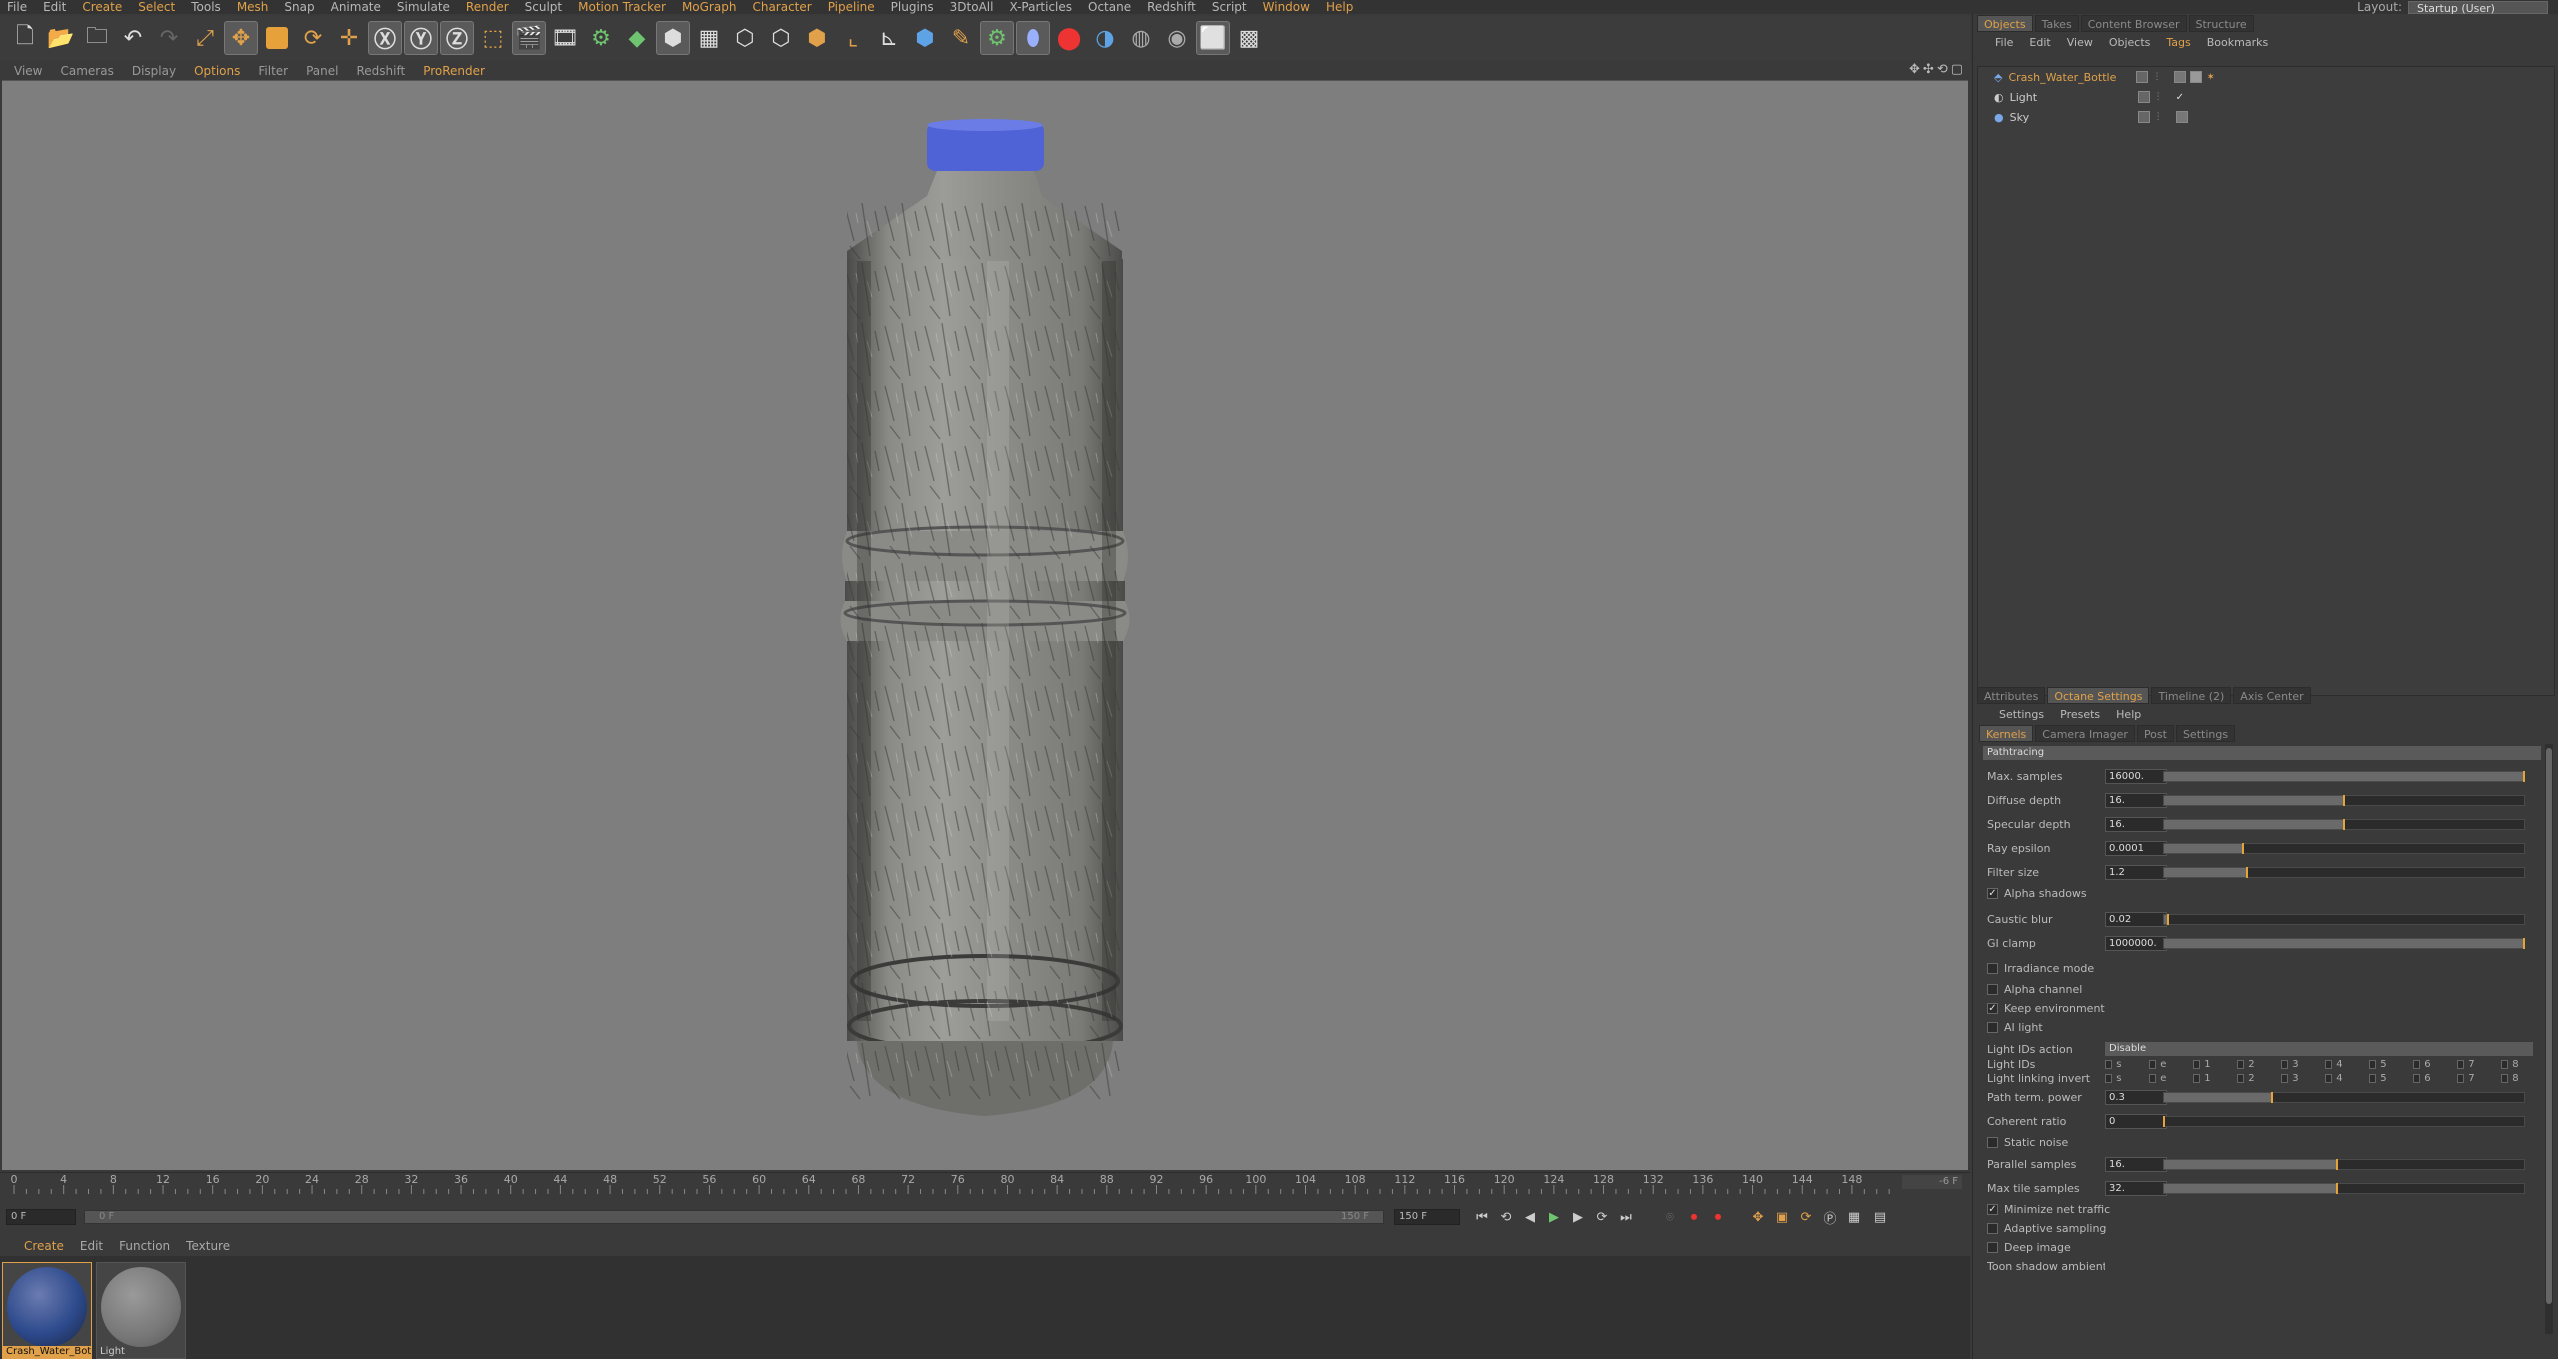  Describe the element at coordinates (313, 38) in the screenshot. I see `rotate-tool-icon: ⟳` at that location.